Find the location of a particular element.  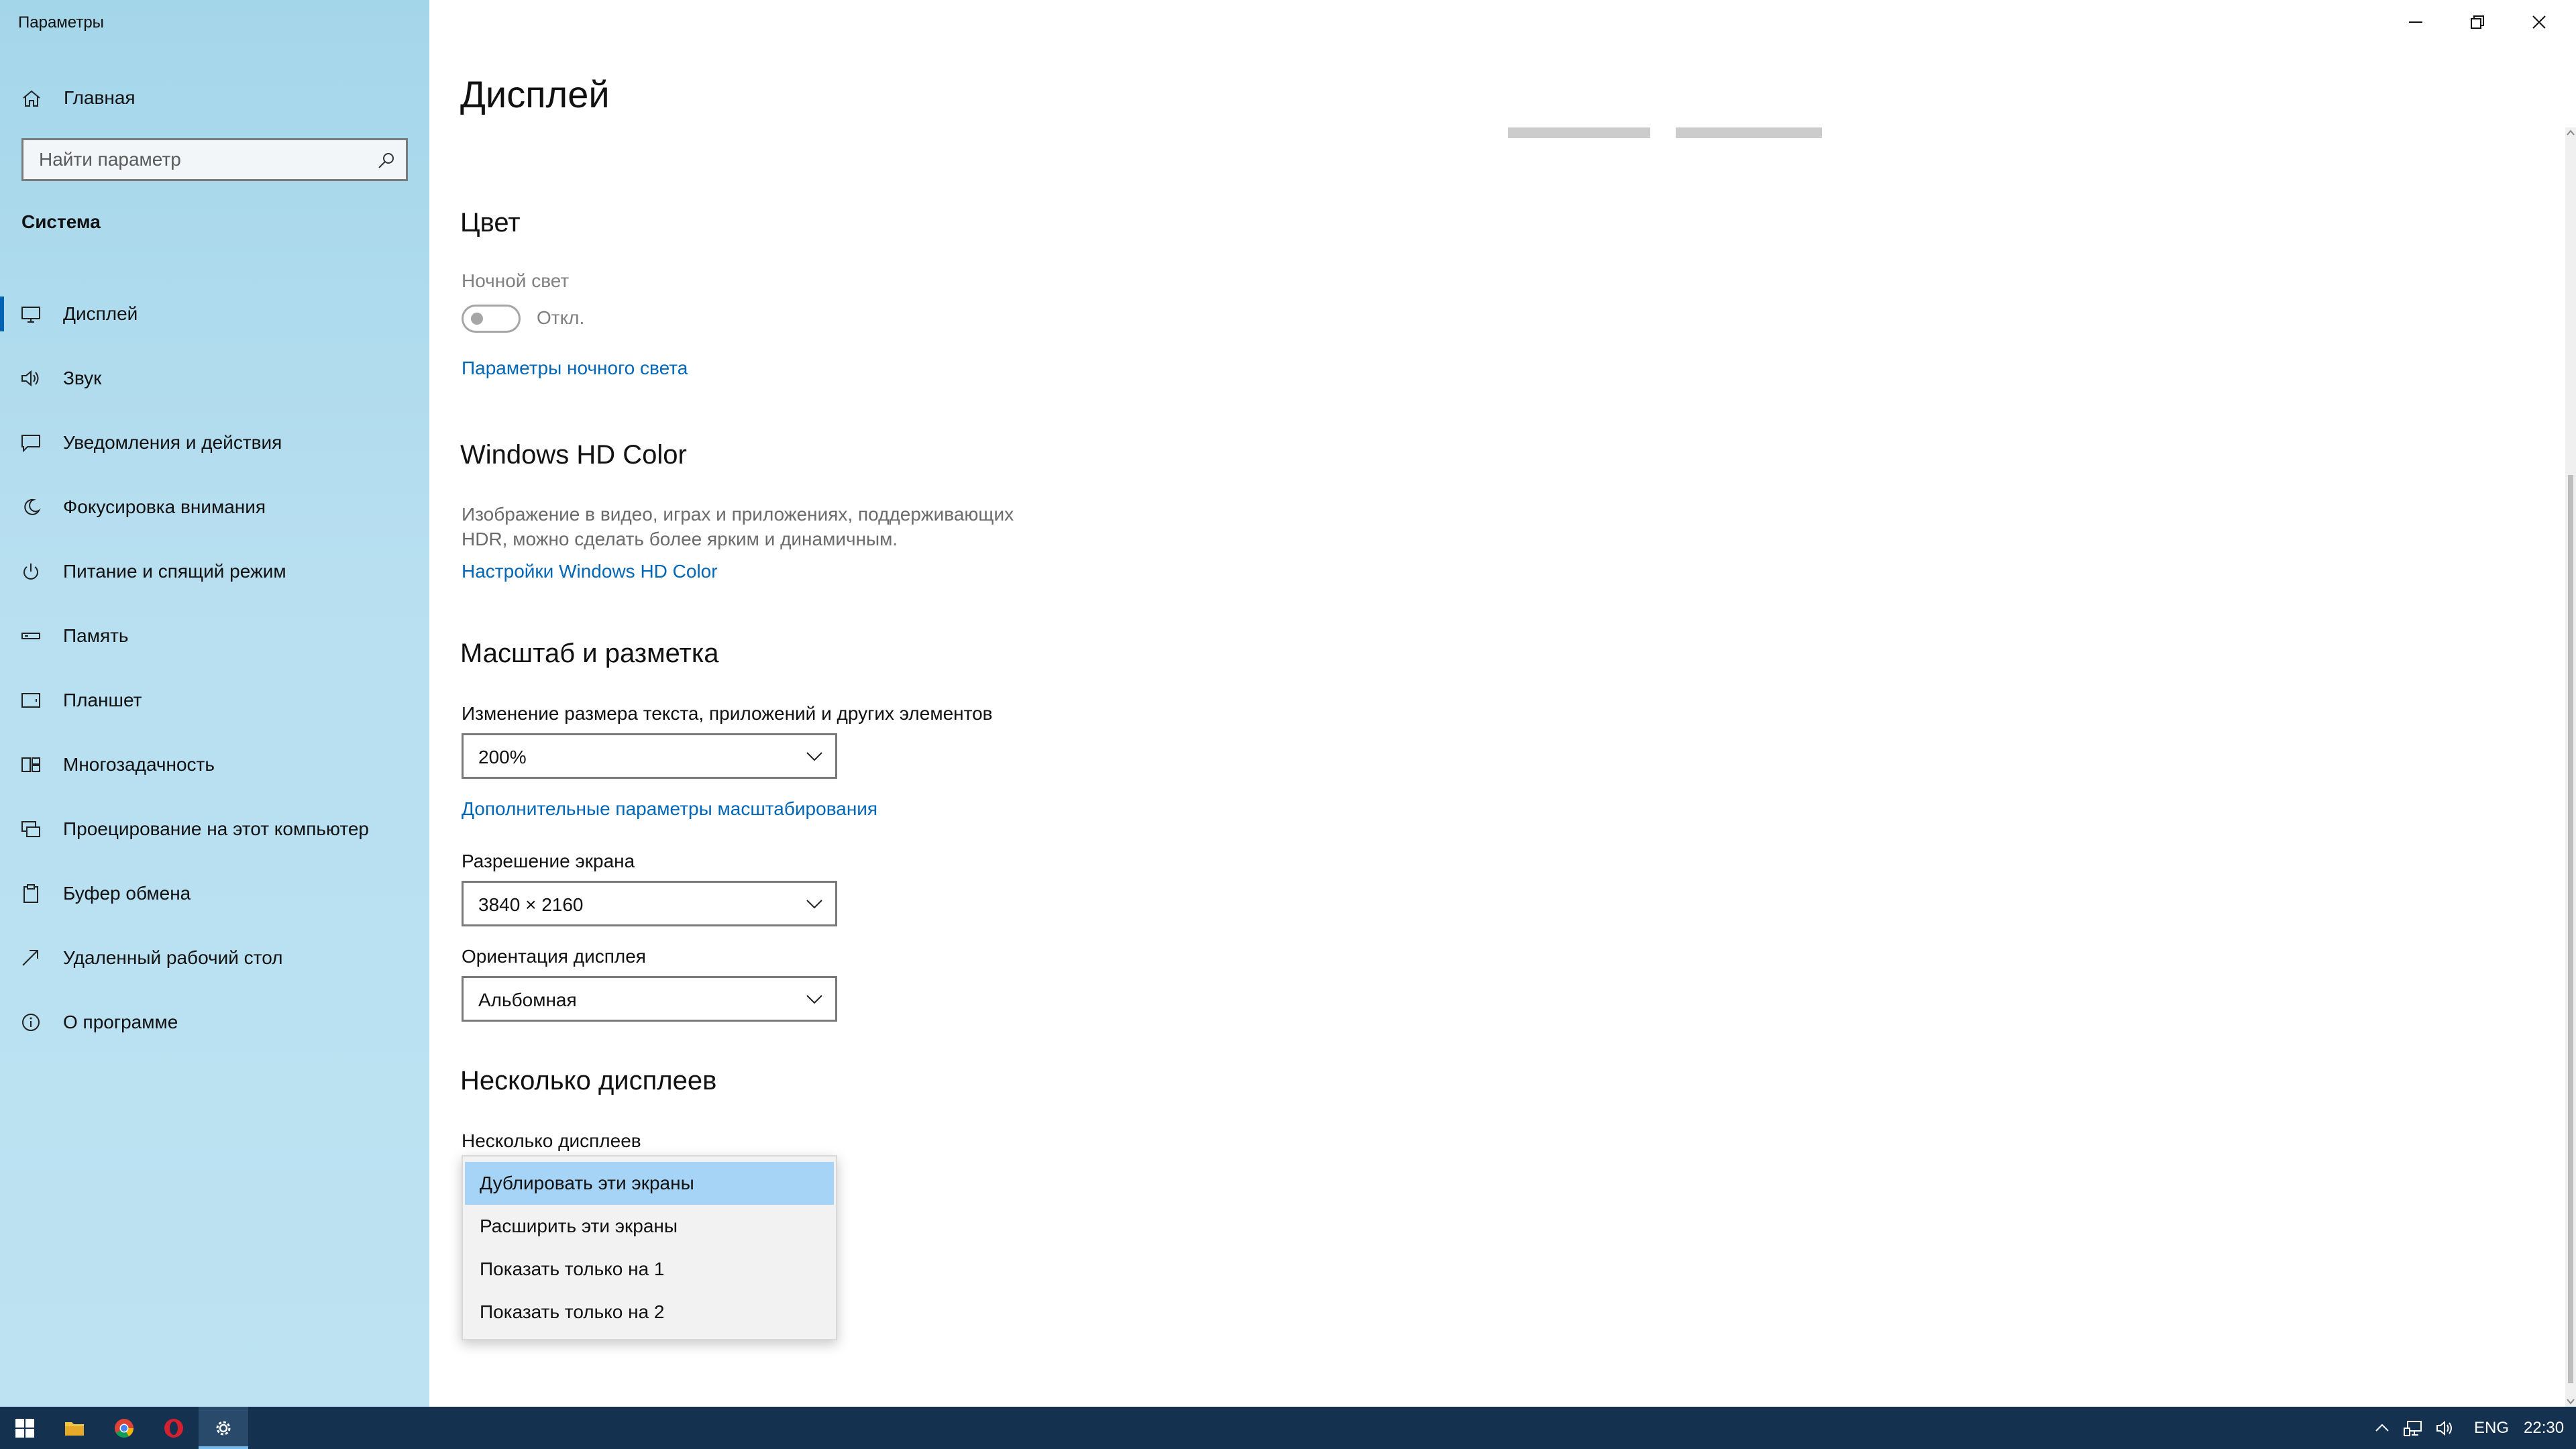

minimize-icon is located at coordinates (2415, 22).